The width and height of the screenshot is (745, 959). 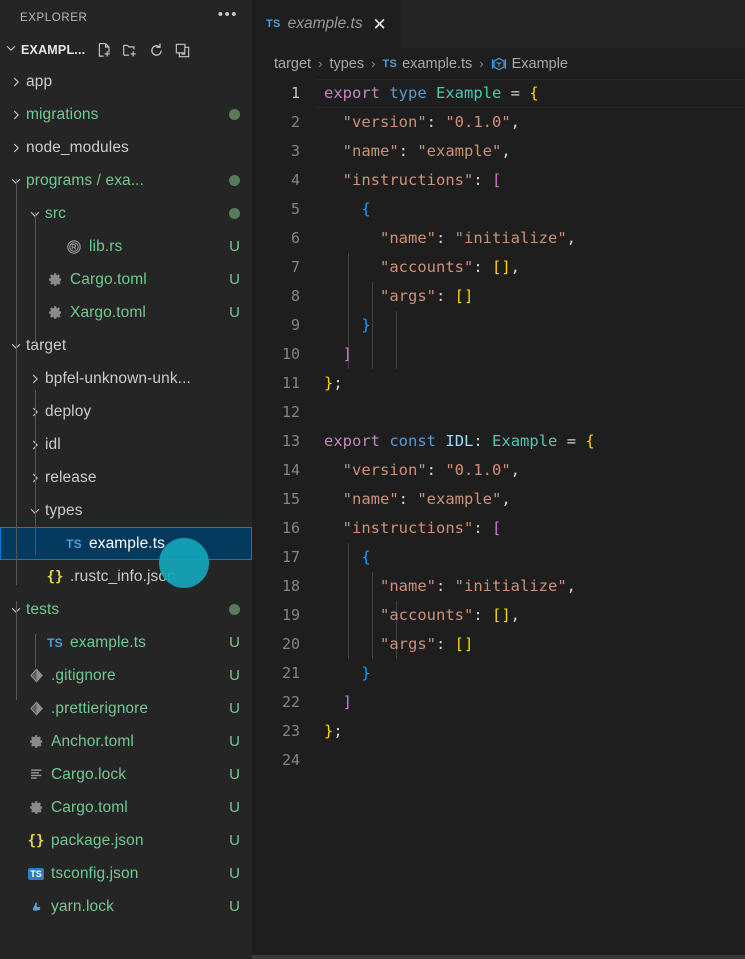 I want to click on code-line: 22 ], so click(x=498, y=702).